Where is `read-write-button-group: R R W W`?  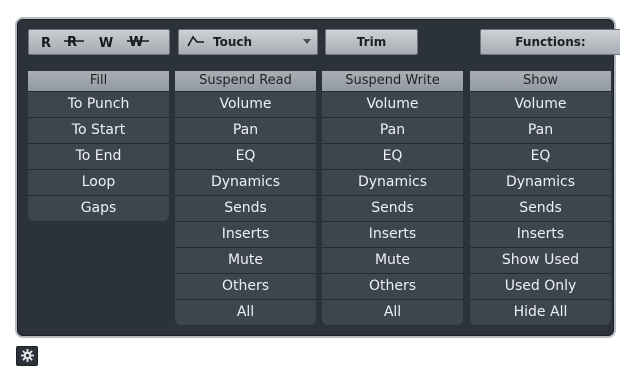 read-write-button-group: R R W W is located at coordinates (99, 42).